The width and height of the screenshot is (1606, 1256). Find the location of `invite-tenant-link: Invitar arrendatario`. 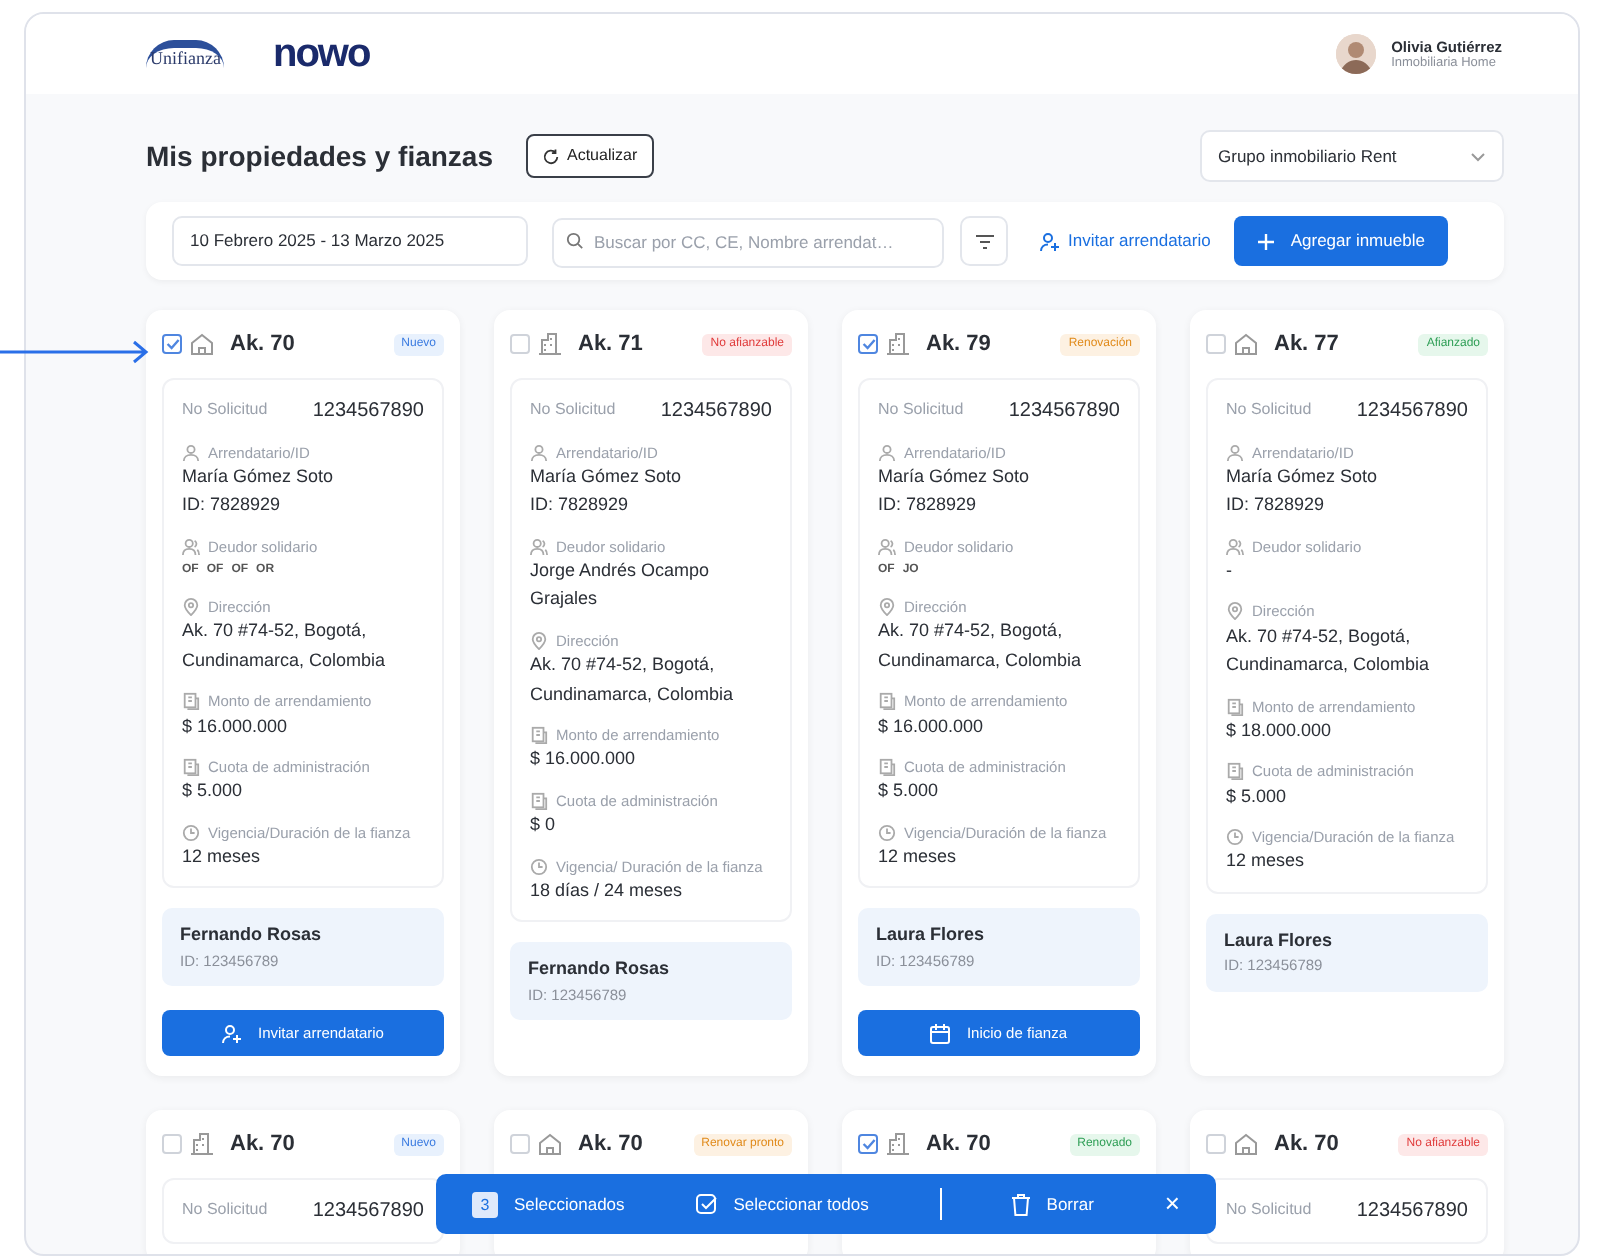

invite-tenant-link: Invitar arrendatario is located at coordinates (1125, 241).